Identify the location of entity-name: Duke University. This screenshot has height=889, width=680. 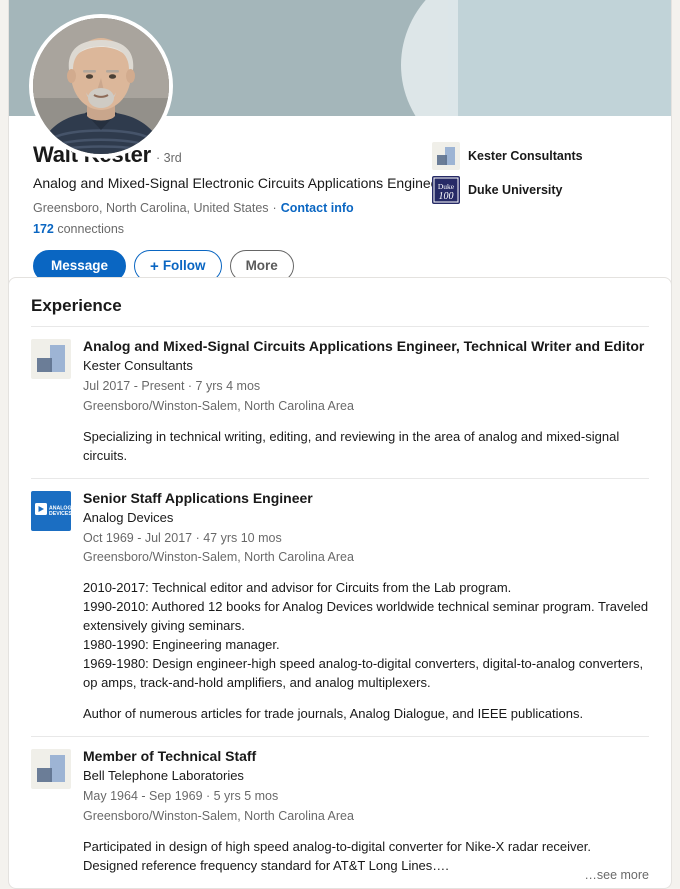
(515, 190).